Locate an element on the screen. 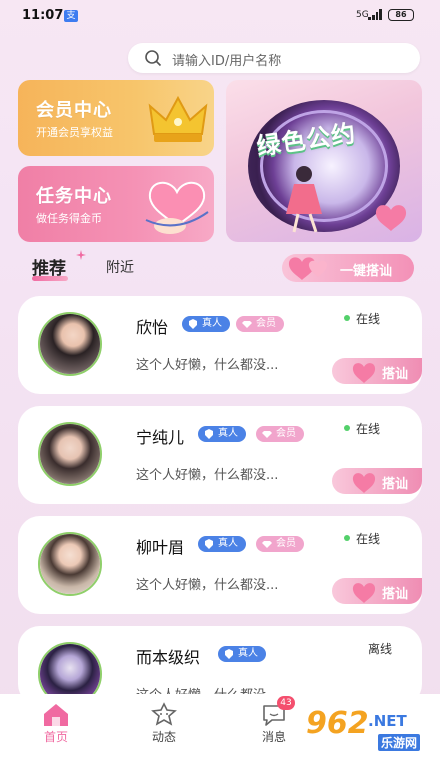 The image size is (440, 760). nav-moments: 动态 is located at coordinates (164, 727).